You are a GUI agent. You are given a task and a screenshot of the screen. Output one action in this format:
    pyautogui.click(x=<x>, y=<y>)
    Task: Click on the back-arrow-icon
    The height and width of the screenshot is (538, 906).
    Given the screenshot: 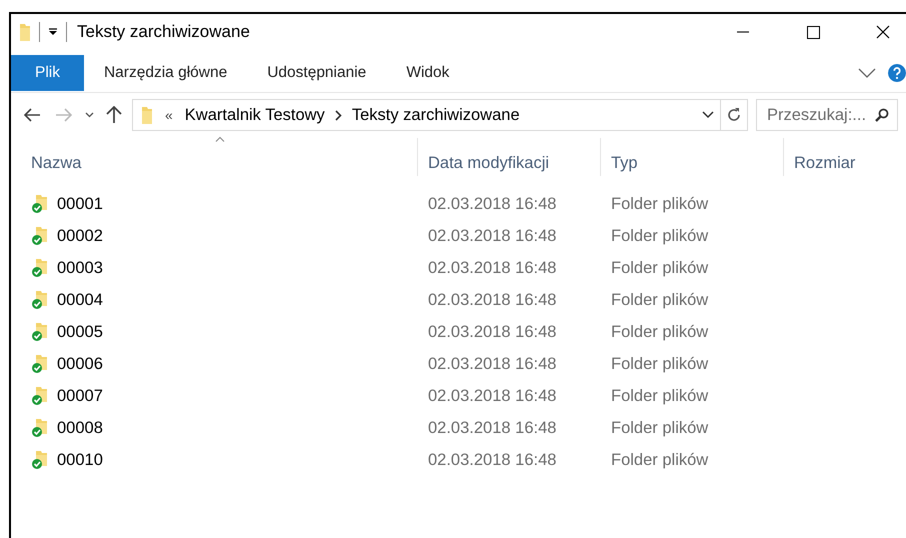 What is the action you would take?
    pyautogui.click(x=32, y=115)
    